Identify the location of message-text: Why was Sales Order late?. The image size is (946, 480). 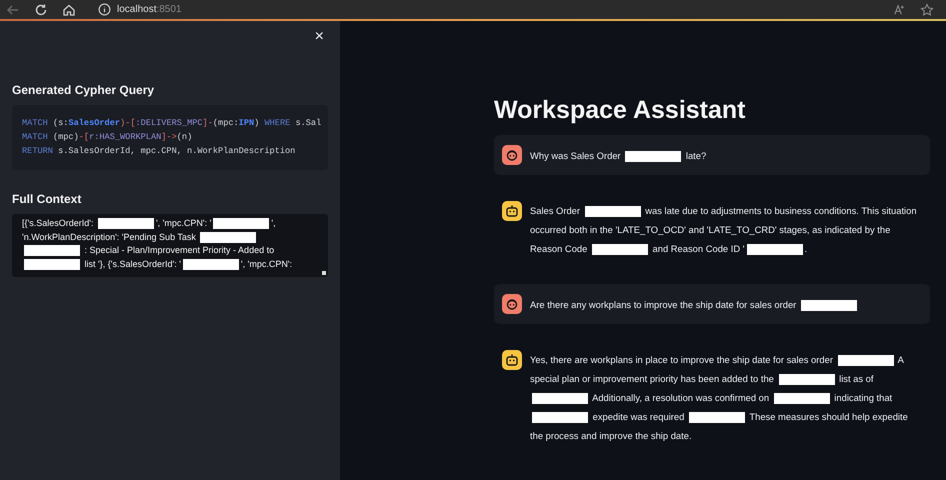
(618, 156).